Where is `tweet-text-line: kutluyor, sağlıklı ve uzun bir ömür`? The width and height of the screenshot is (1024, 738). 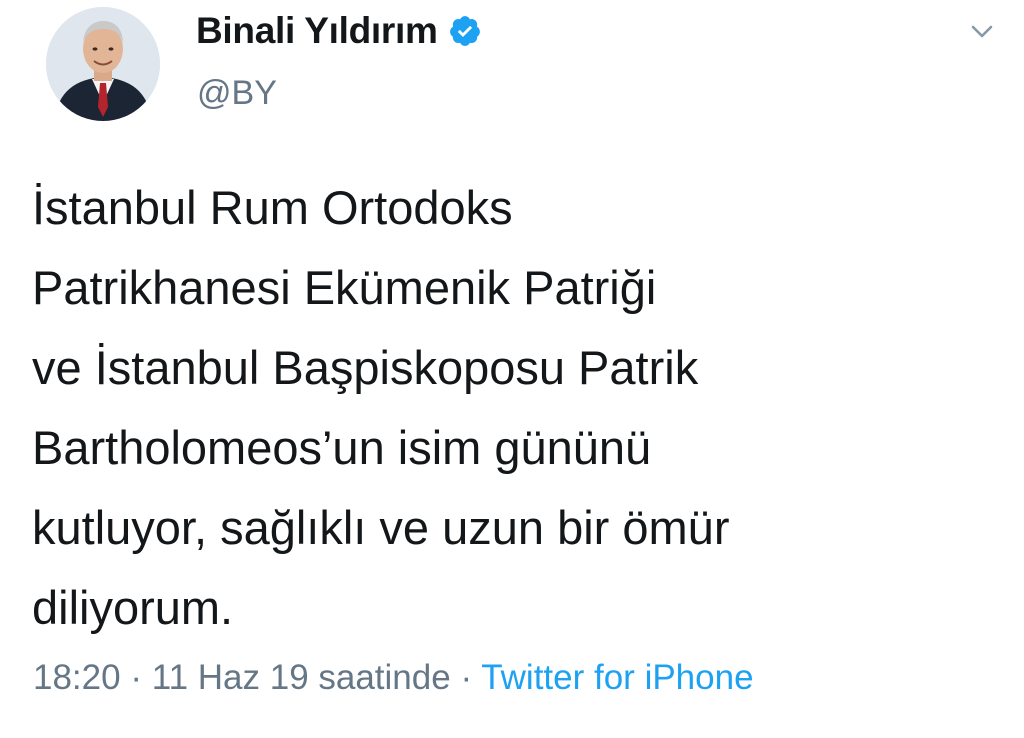
tweet-text-line: kutluyor, sağlıklı ve uzun bir ömür is located at coordinates (381, 527).